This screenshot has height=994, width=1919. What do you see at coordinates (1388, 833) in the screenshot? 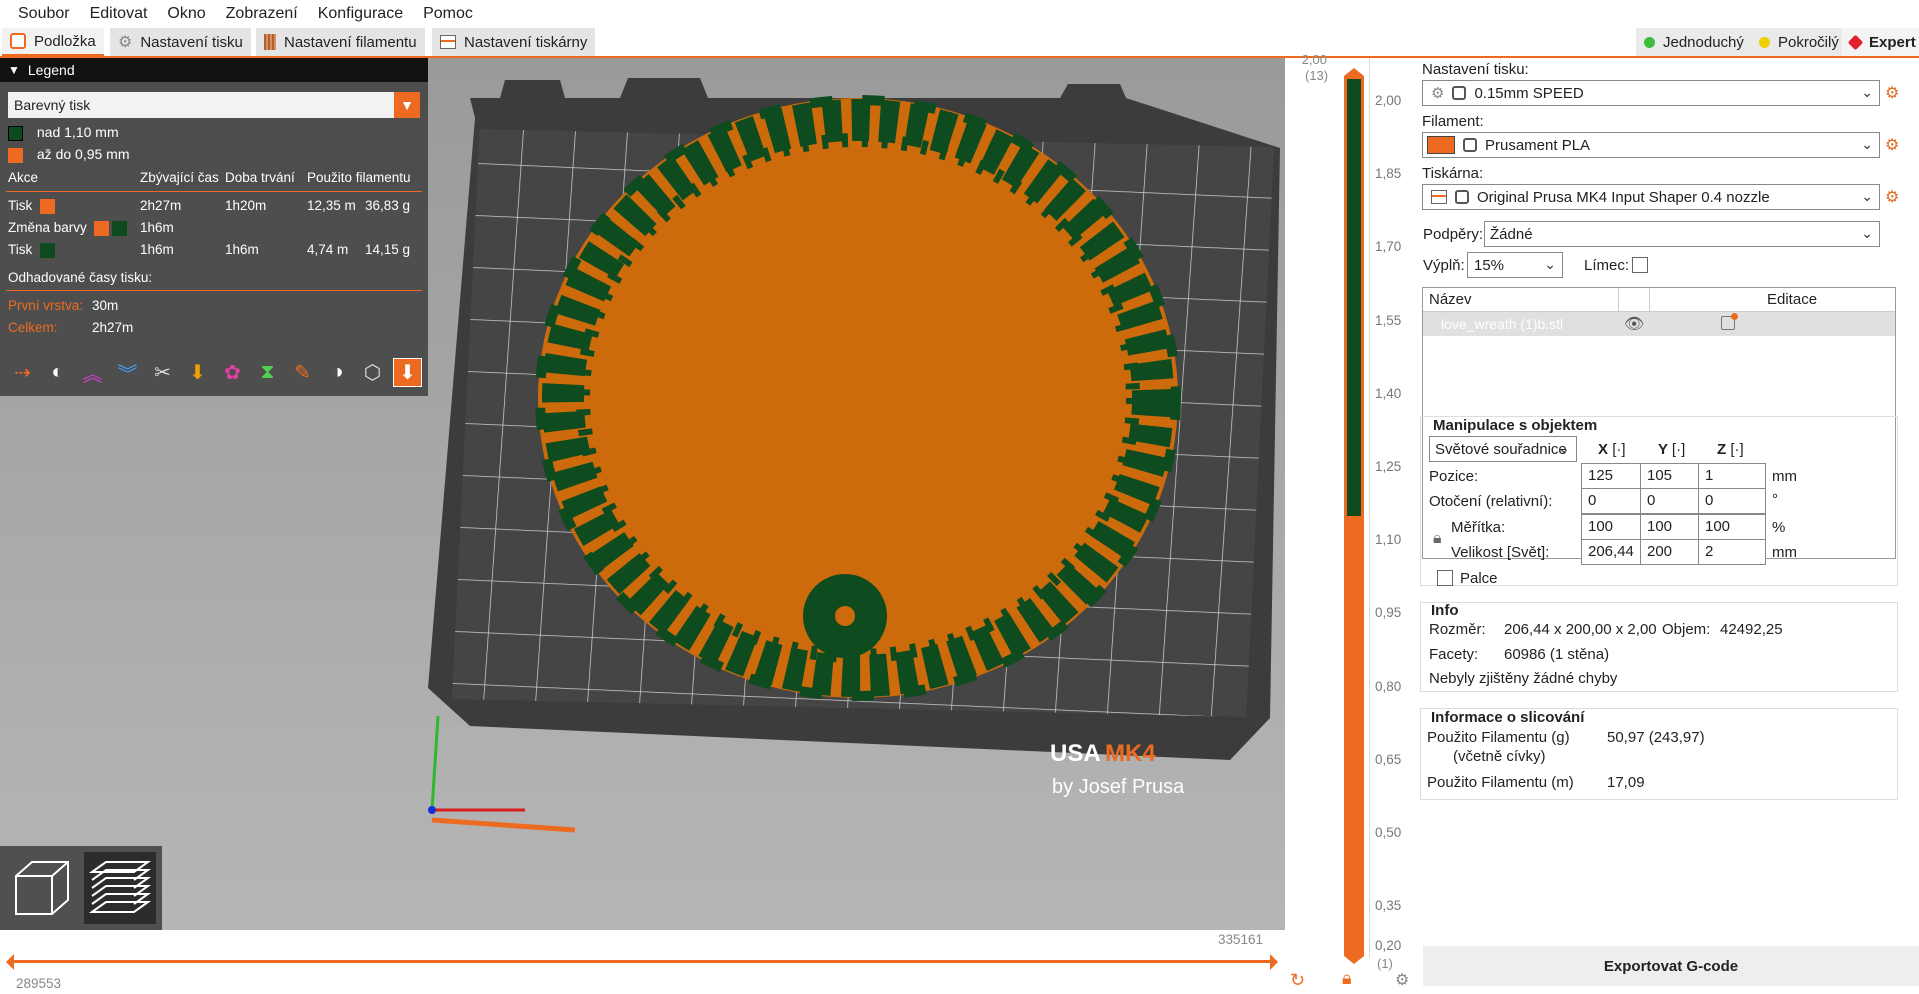
I see `tick-label: 0,50` at bounding box center [1388, 833].